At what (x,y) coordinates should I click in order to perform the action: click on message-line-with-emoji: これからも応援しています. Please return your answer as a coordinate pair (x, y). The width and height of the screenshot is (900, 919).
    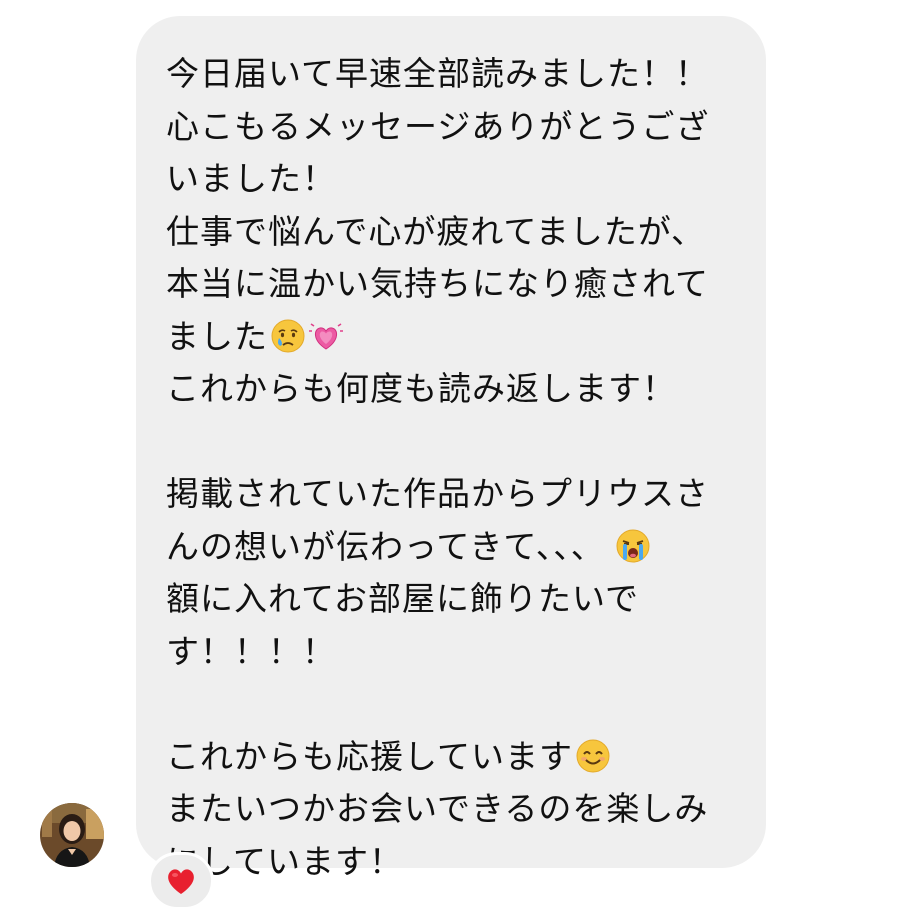
    Looking at the image, I should click on (457, 757).